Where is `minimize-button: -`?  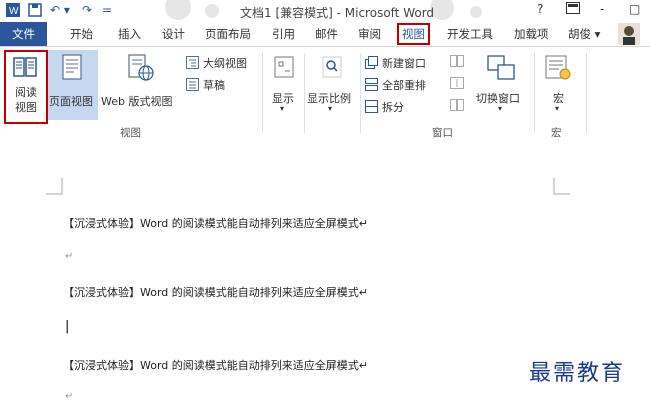
minimize-button: - is located at coordinates (602, 9).